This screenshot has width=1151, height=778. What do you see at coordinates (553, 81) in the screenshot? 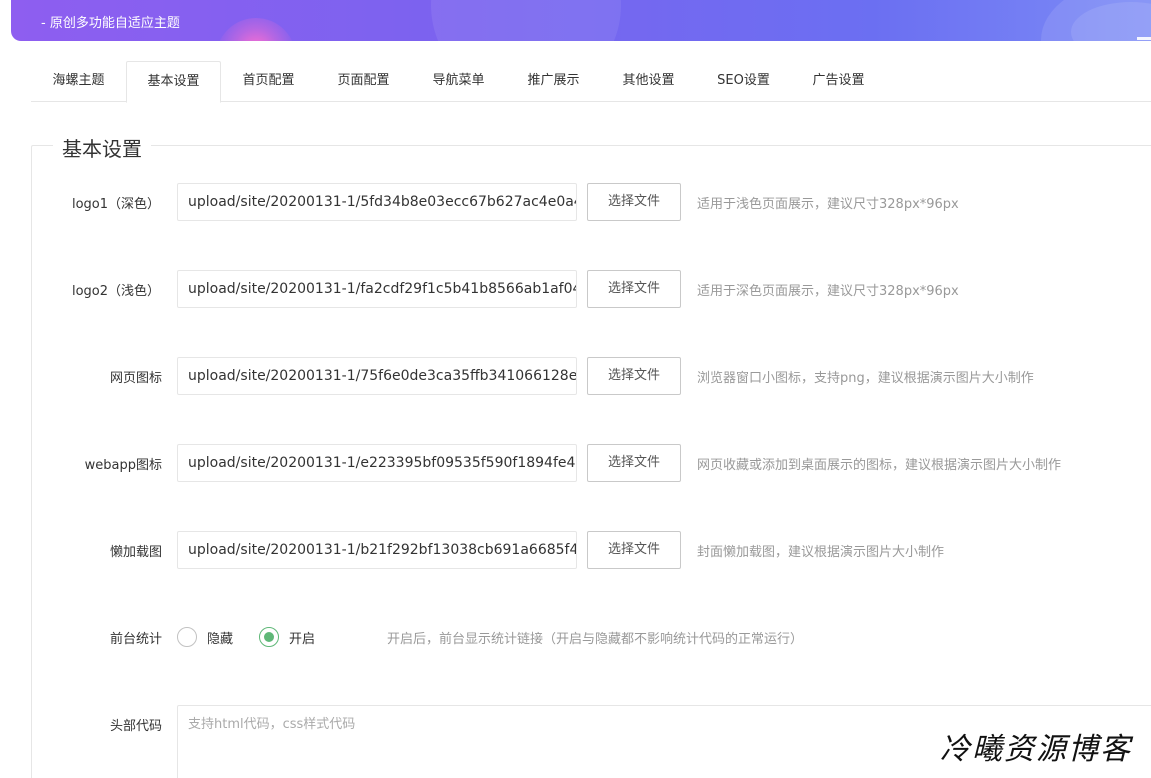
I see `tab-promotion: 推广展示` at bounding box center [553, 81].